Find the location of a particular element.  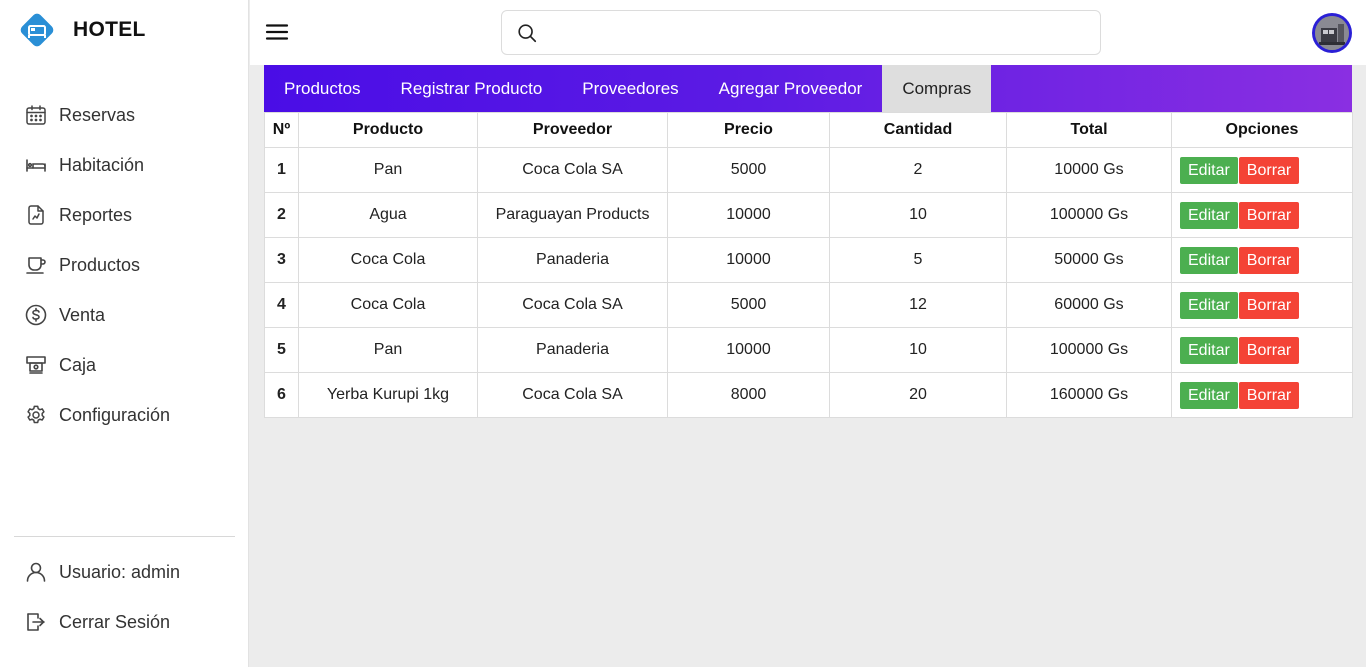

avatar is located at coordinates (1332, 33).